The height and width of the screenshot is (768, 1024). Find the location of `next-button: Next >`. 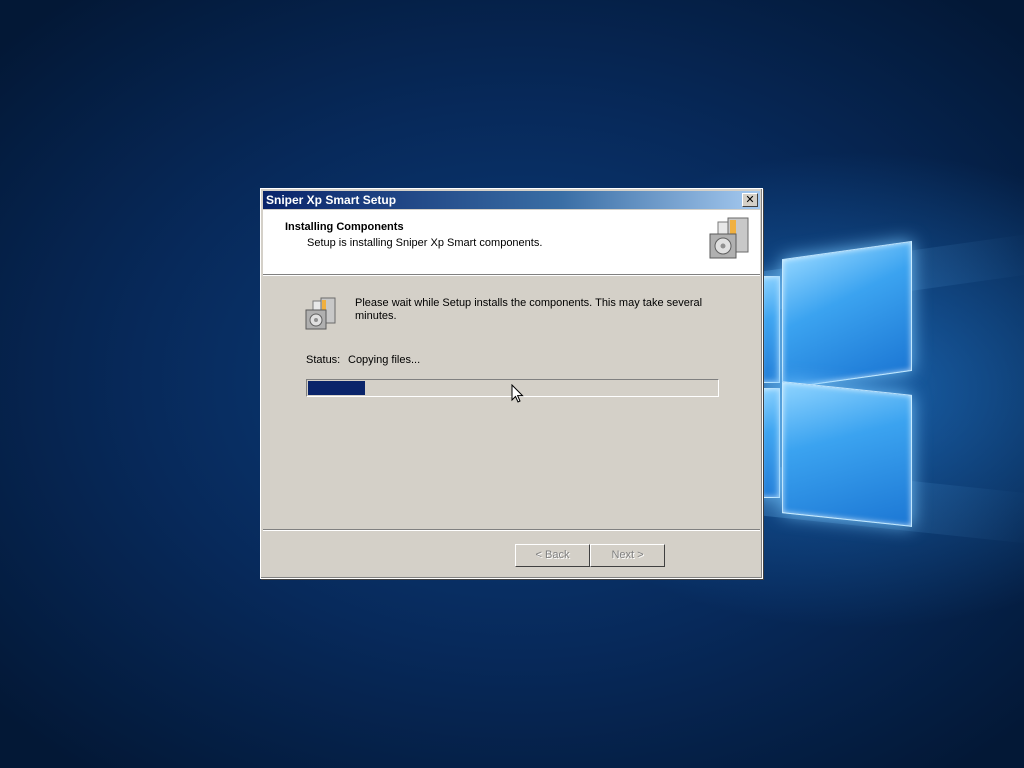

next-button: Next > is located at coordinates (627, 555).